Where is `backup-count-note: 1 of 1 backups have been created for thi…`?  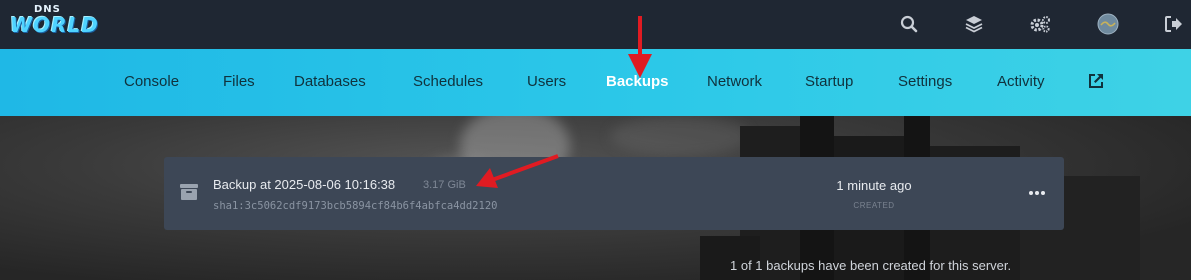 backup-count-note: 1 of 1 backups have been created for thi… is located at coordinates (871, 265).